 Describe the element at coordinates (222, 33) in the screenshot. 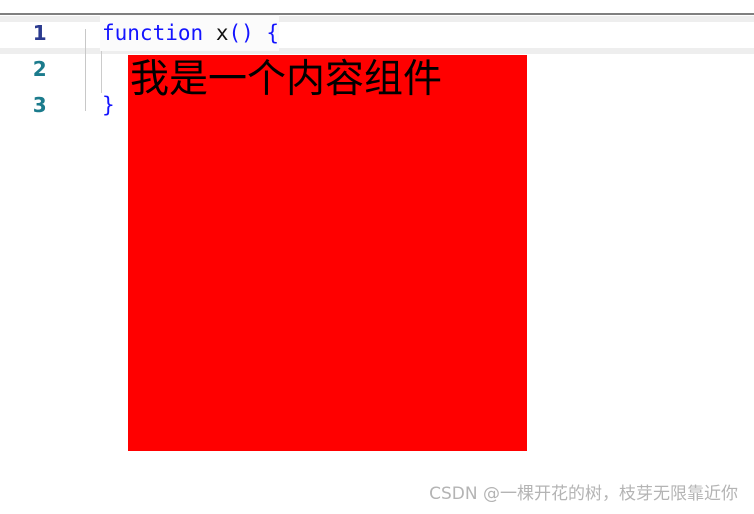

I see `token-identifier-x: x` at that location.